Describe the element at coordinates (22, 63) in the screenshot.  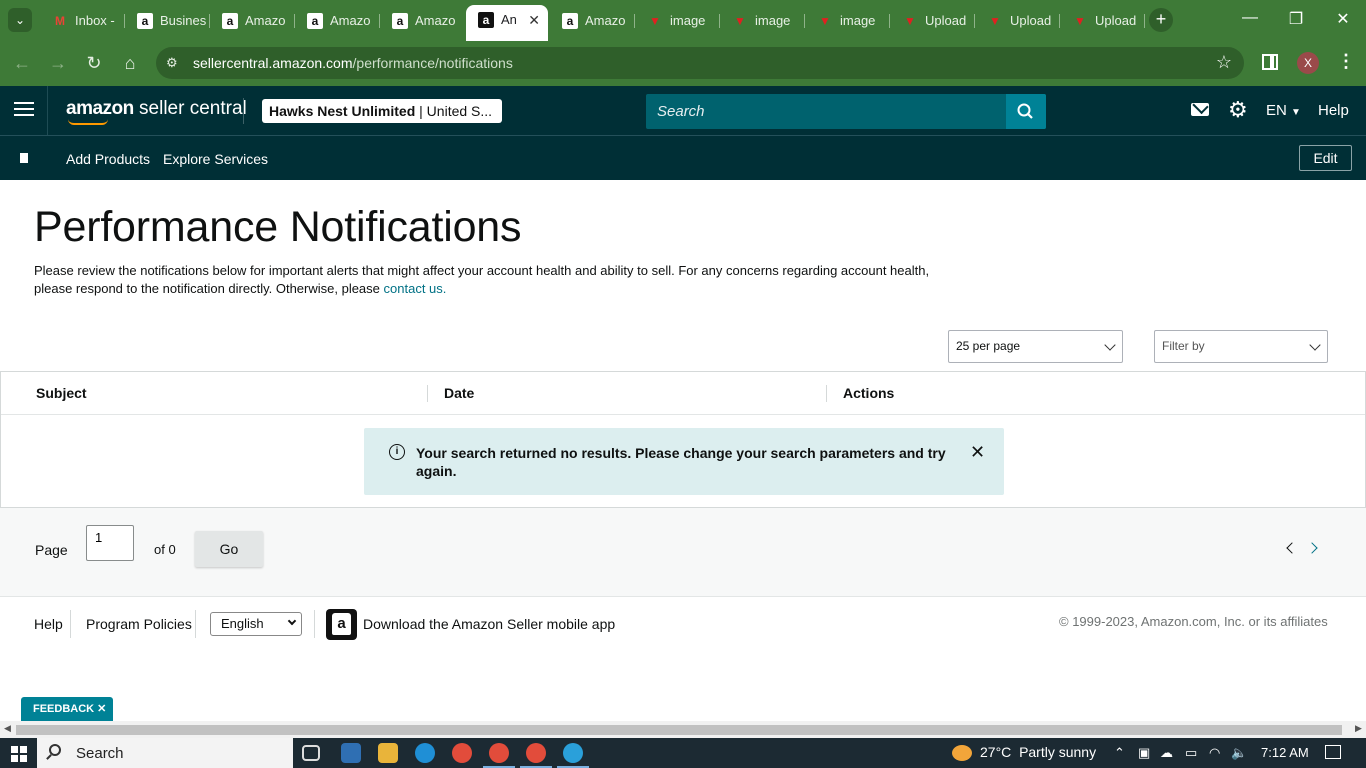
I see `back-icon: ←` at that location.